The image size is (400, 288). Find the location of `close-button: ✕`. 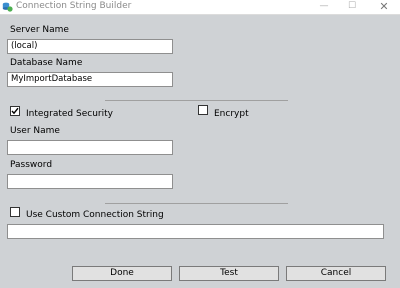

close-button: ✕ is located at coordinates (384, 7).